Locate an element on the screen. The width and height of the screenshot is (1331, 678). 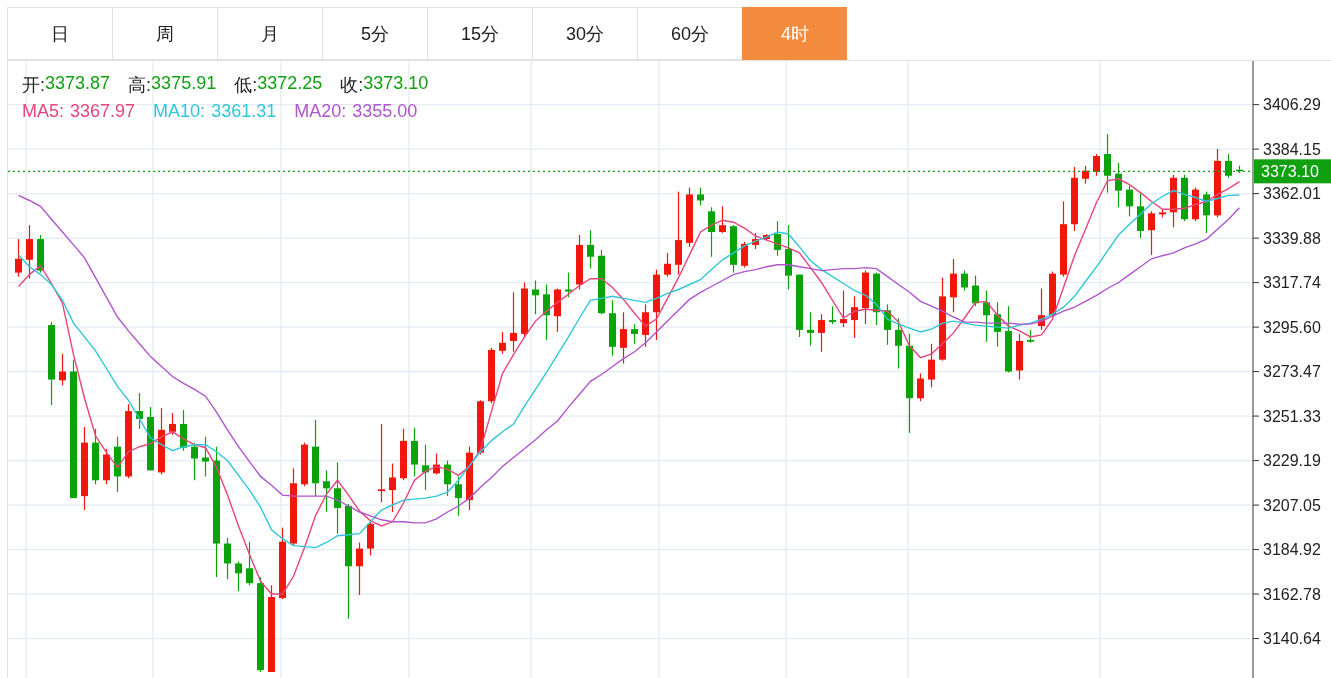
moving-average-label: MA10: is located at coordinates (179, 111).